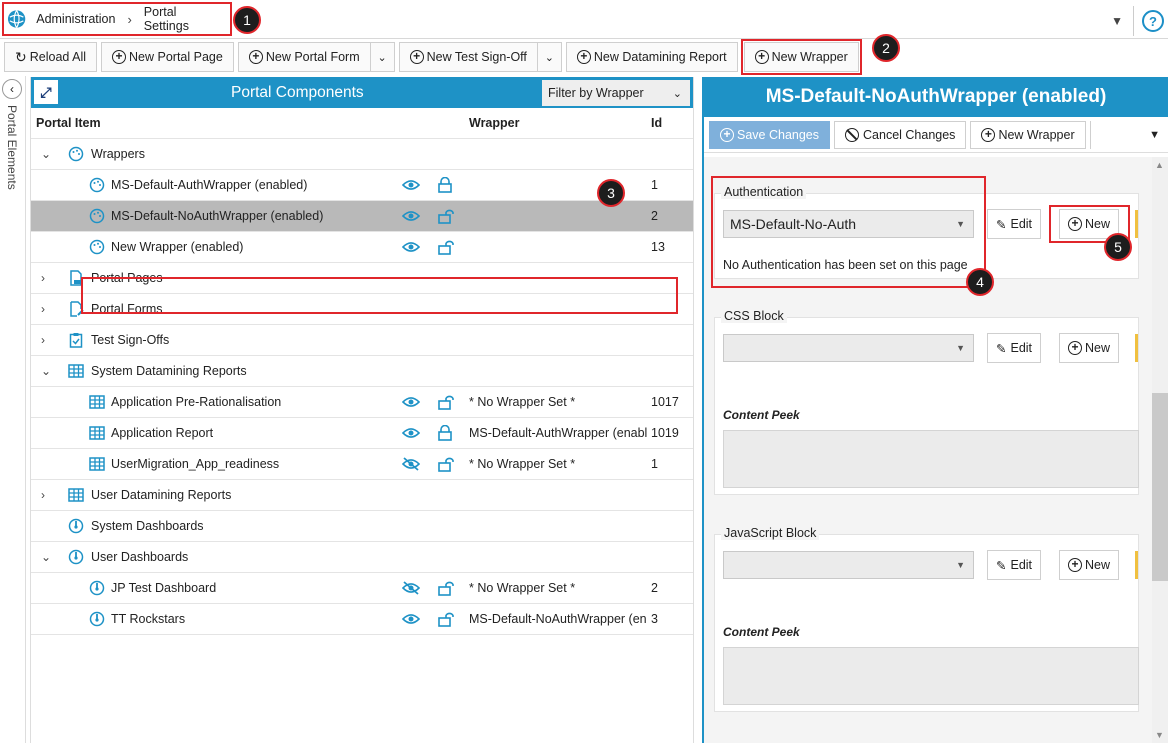  I want to click on new-test-signoff-button: + New Test Sign-Off ⌄, so click(480, 57).